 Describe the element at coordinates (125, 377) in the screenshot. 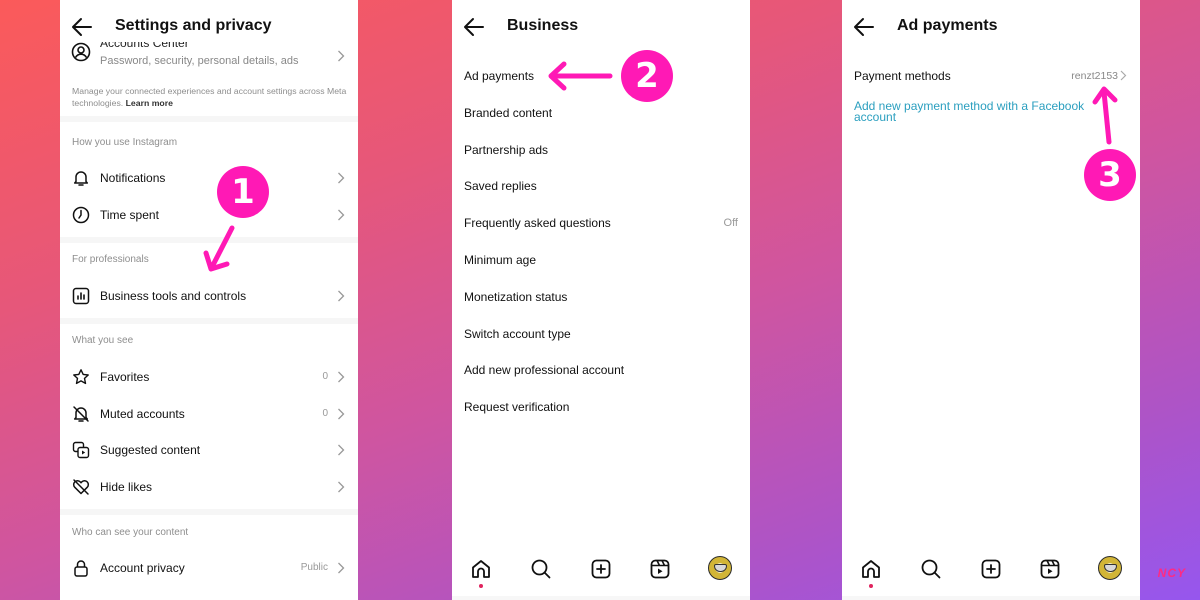

I see `item-label: Favorites` at that location.